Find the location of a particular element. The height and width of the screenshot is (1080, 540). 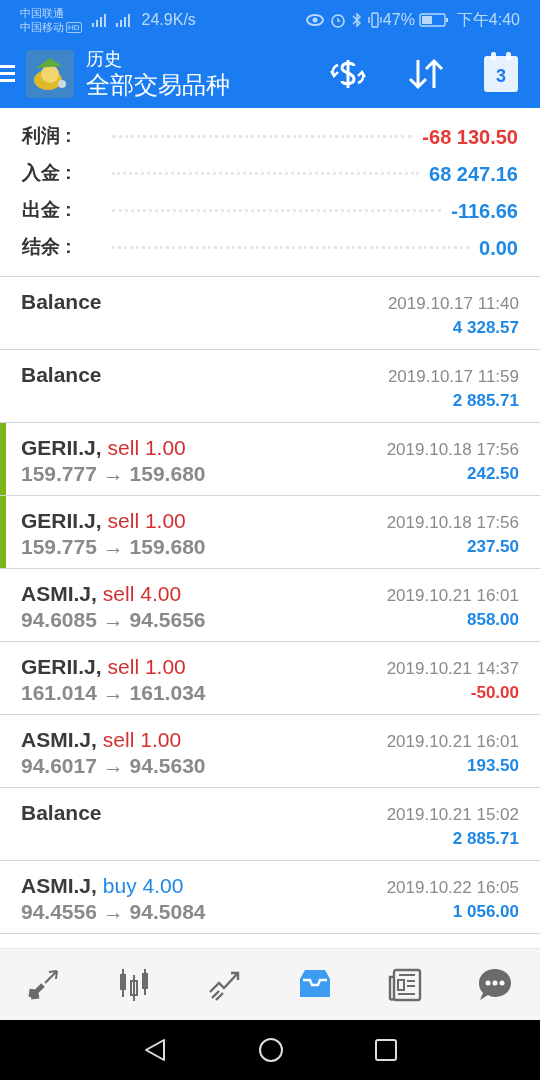

deal-prices: 159.775 → 159.680 is located at coordinates (114, 547).